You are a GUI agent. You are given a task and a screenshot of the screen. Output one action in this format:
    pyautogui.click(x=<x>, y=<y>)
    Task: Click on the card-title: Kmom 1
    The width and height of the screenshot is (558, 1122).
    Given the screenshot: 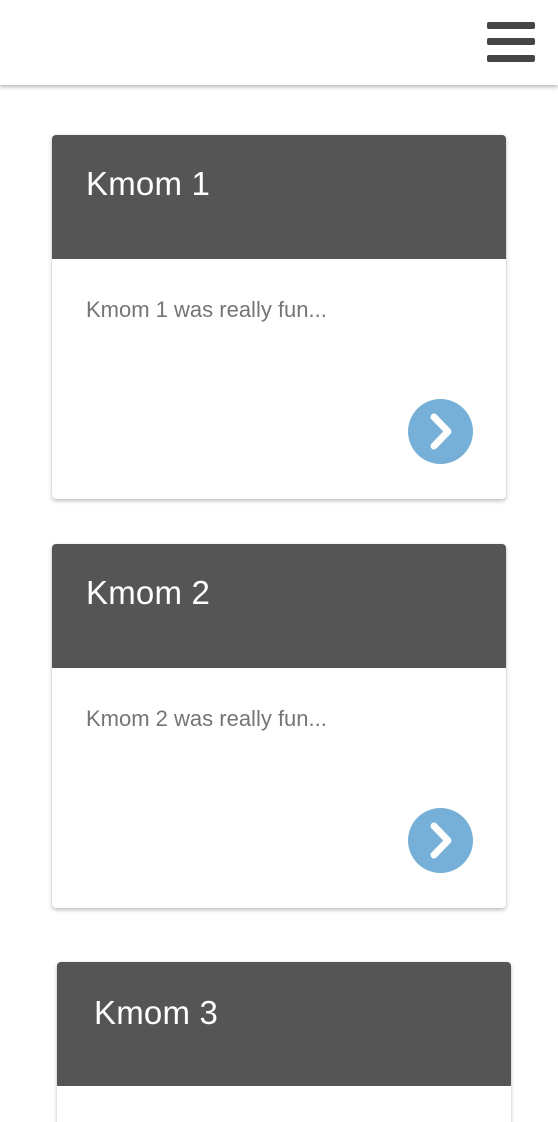 What is the action you would take?
    pyautogui.click(x=148, y=183)
    